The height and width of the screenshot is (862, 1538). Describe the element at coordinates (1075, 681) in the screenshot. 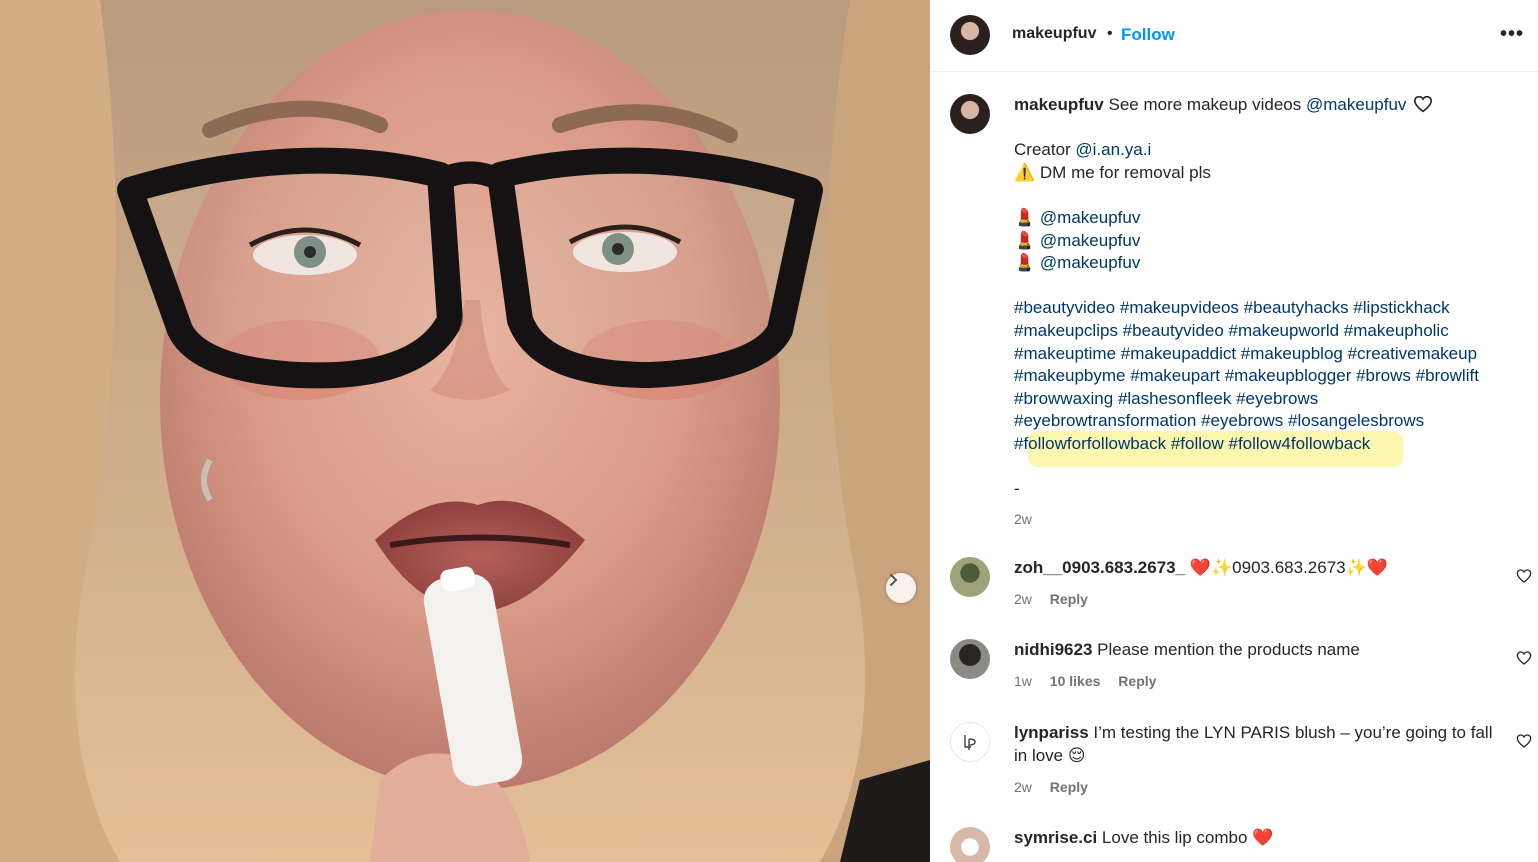

I see `comment-likes: 10 likes` at that location.